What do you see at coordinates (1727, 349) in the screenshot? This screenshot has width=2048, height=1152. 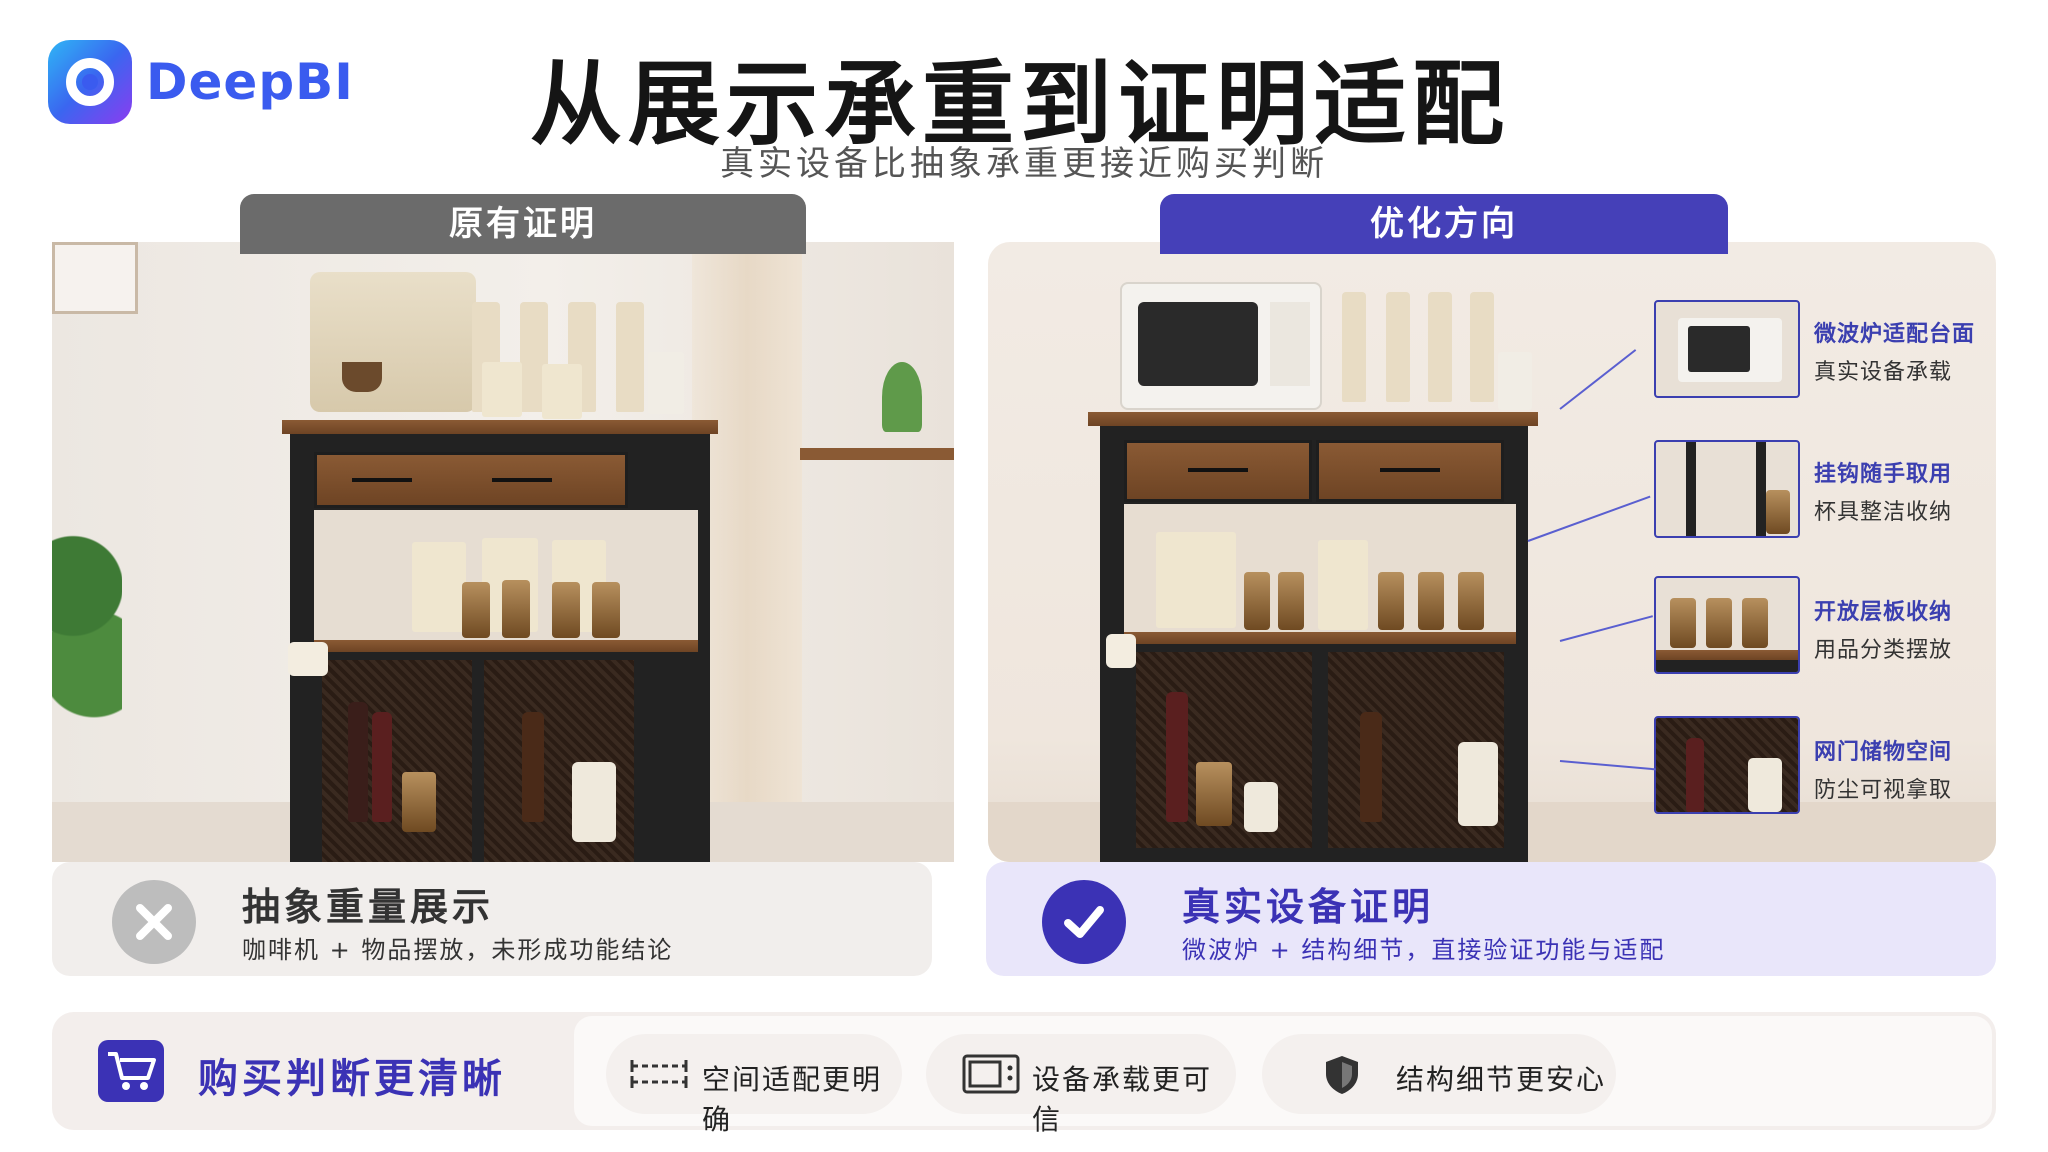 I see `callout-thumb-microwave` at bounding box center [1727, 349].